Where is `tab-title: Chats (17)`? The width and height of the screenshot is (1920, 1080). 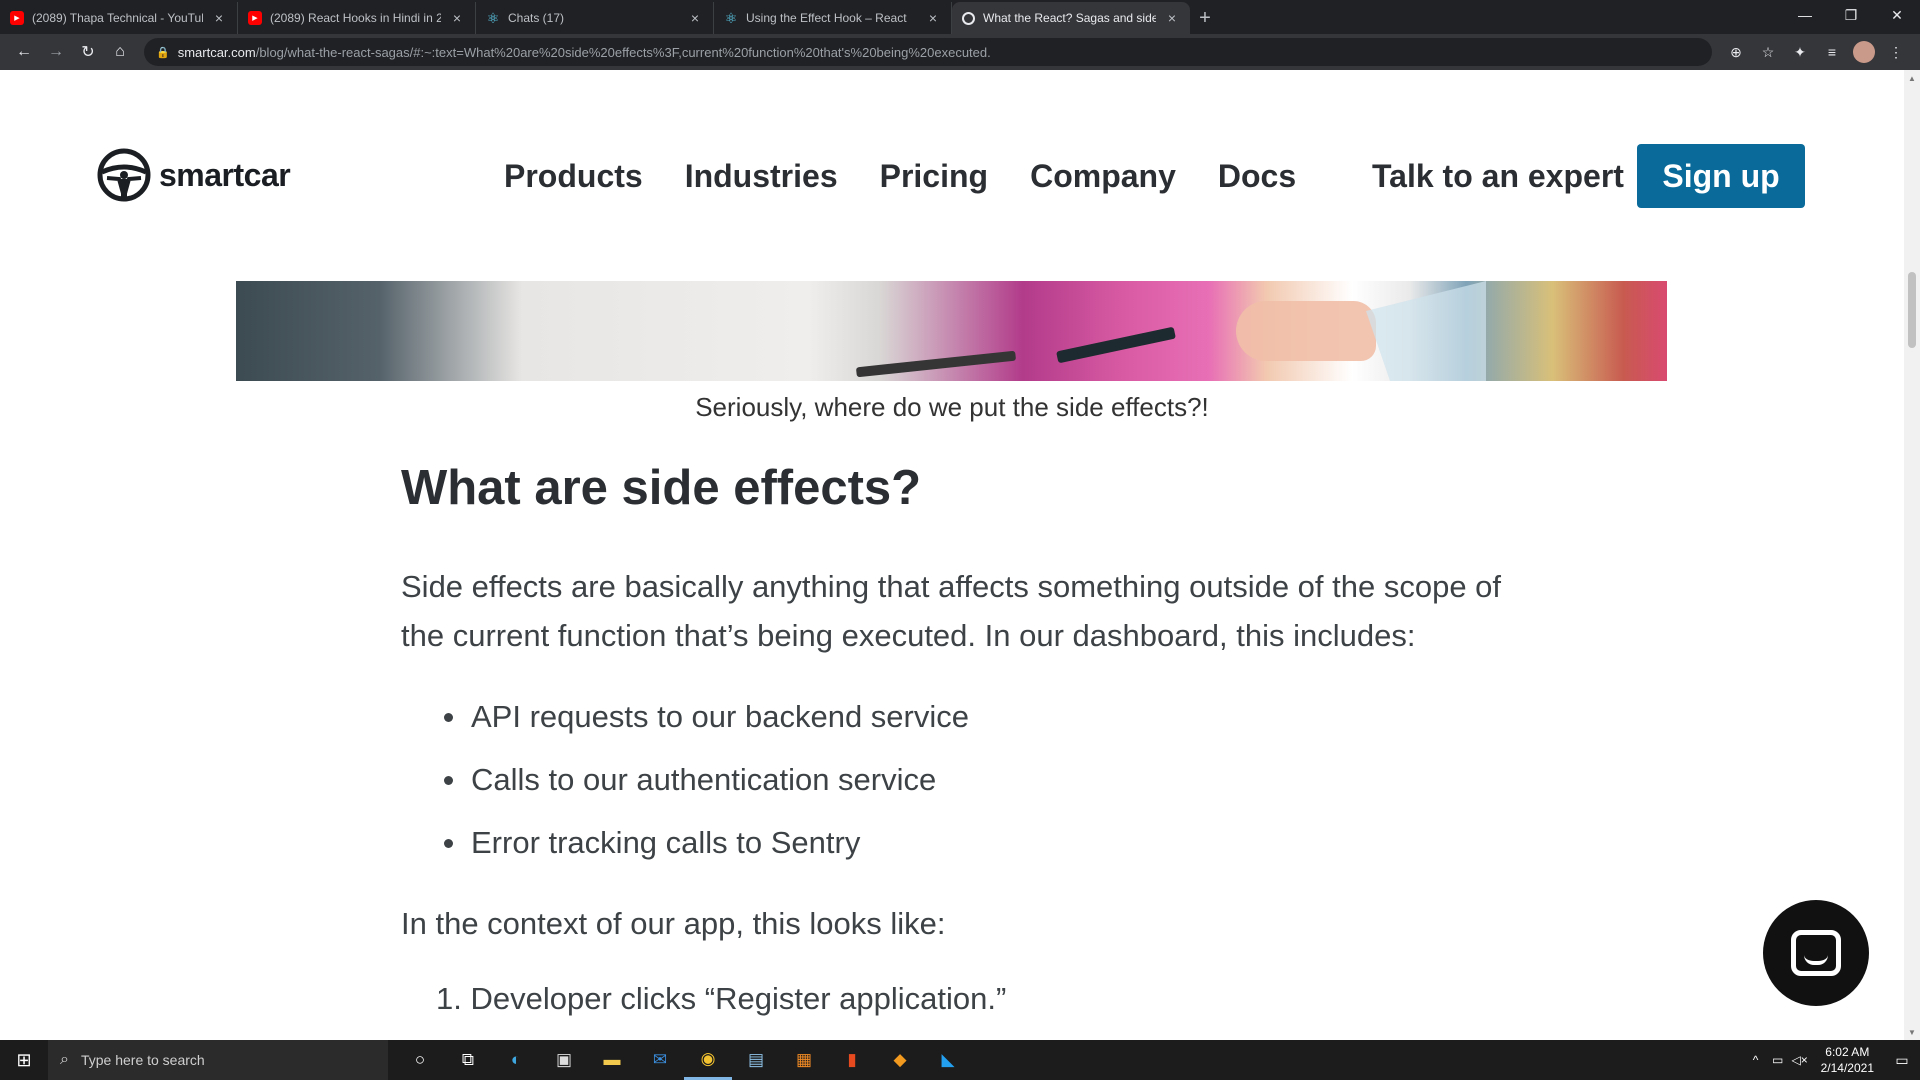 tab-title: Chats (17) is located at coordinates (536, 18).